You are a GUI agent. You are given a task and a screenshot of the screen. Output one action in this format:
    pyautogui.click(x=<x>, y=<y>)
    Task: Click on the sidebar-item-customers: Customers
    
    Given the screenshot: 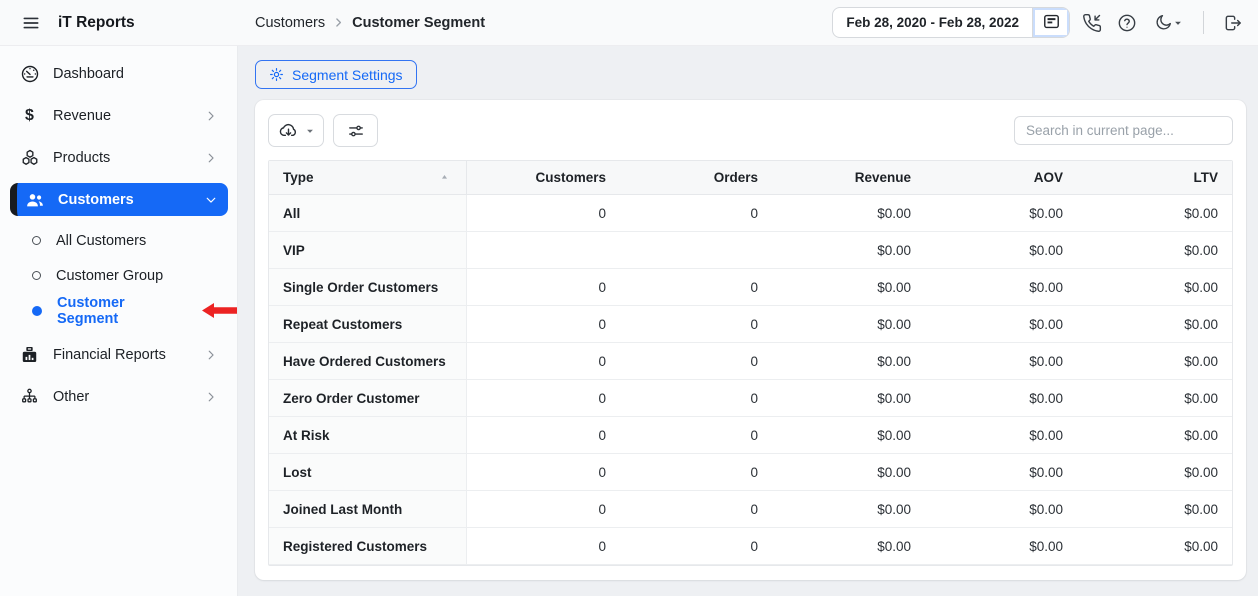 What is the action you would take?
    pyautogui.click(x=119, y=199)
    